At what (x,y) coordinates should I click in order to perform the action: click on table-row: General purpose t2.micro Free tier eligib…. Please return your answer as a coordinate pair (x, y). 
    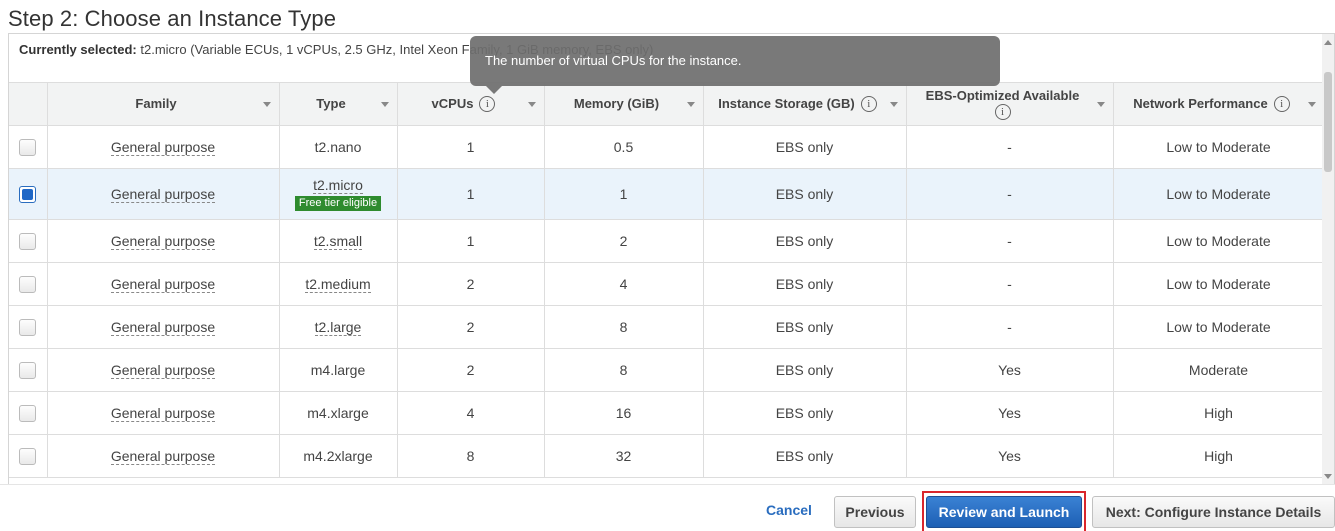
    Looking at the image, I should click on (666, 194).